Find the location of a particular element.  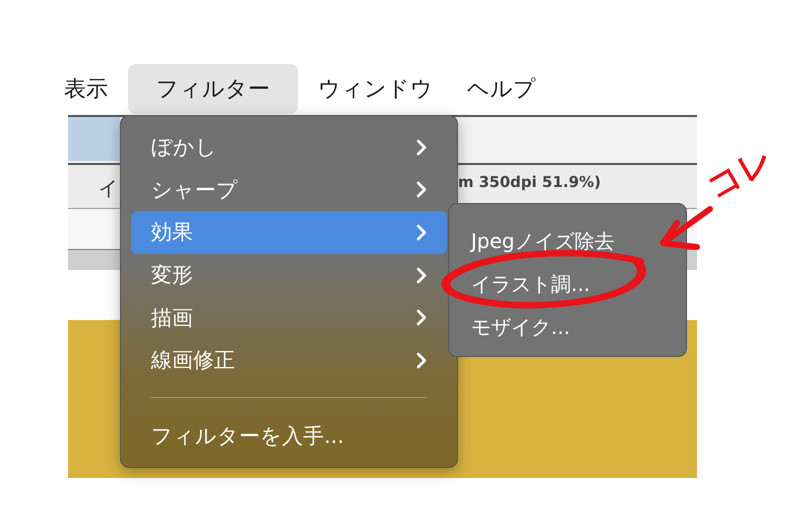

menu-bar-item: 表示 is located at coordinates (91, 89).